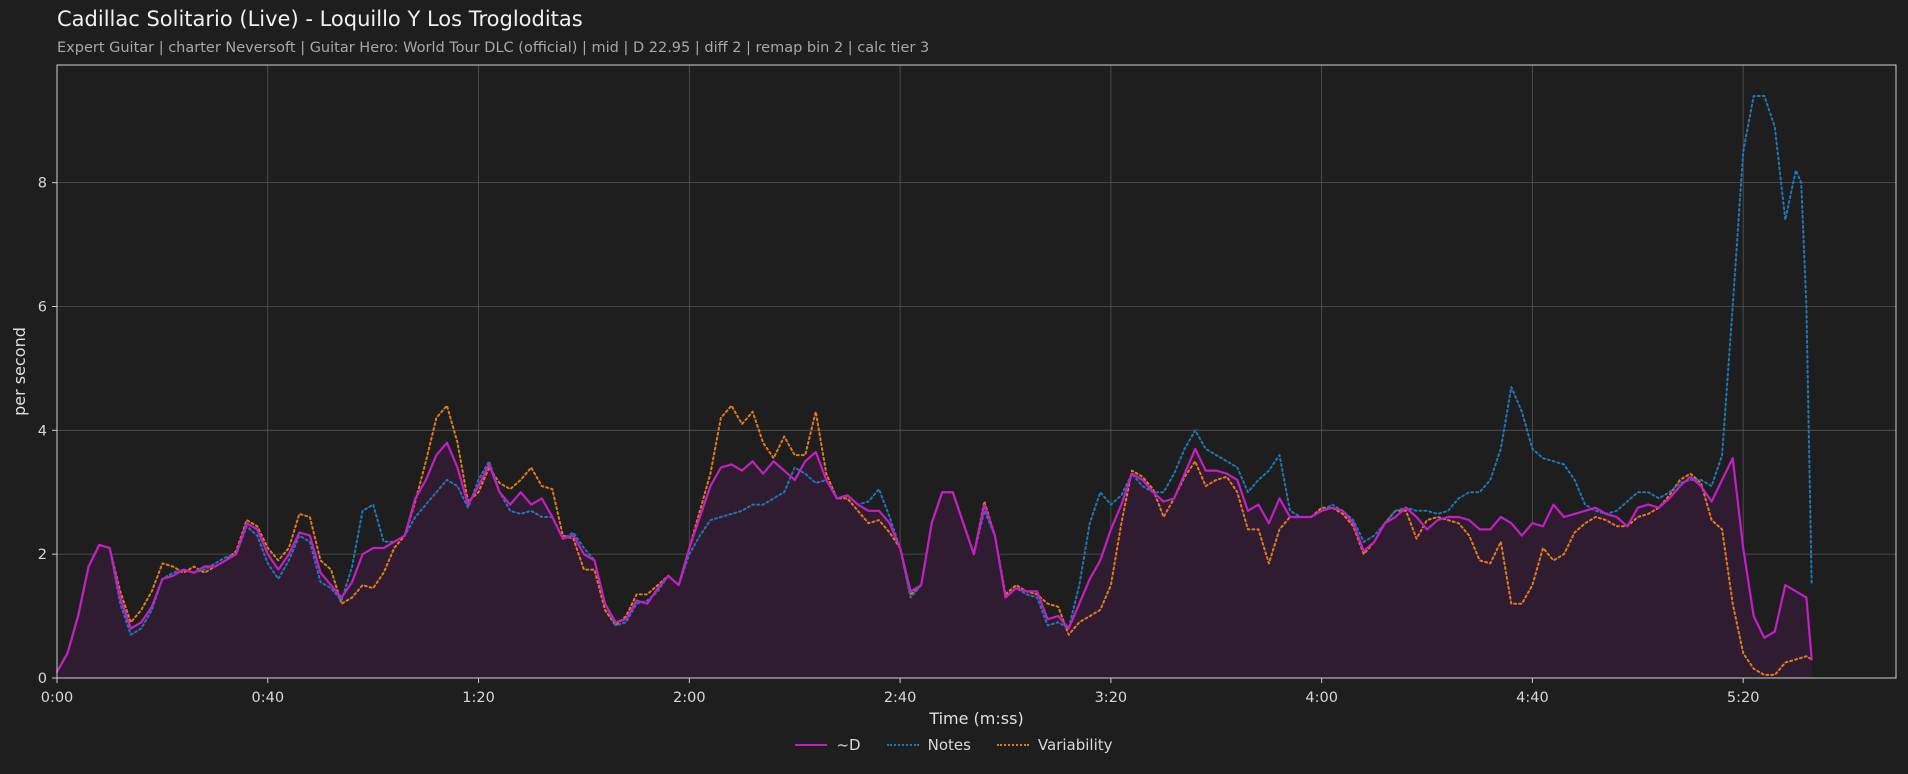 The image size is (1908, 774). I want to click on y-tick-label: 0, so click(42, 679).